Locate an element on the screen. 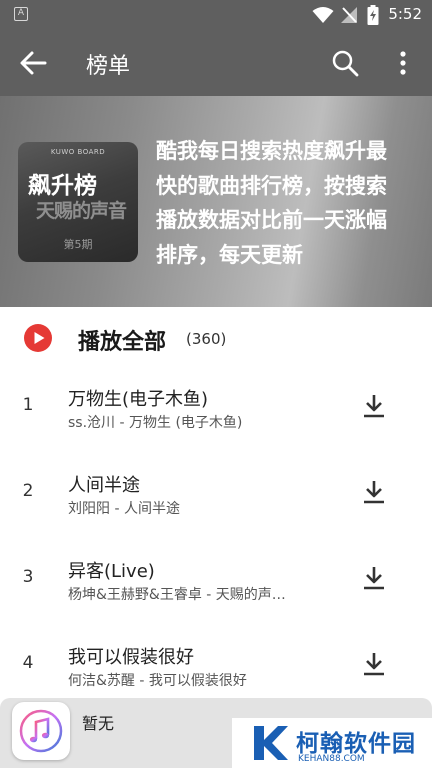  song-title: 我可以假装很好 is located at coordinates (131, 657).